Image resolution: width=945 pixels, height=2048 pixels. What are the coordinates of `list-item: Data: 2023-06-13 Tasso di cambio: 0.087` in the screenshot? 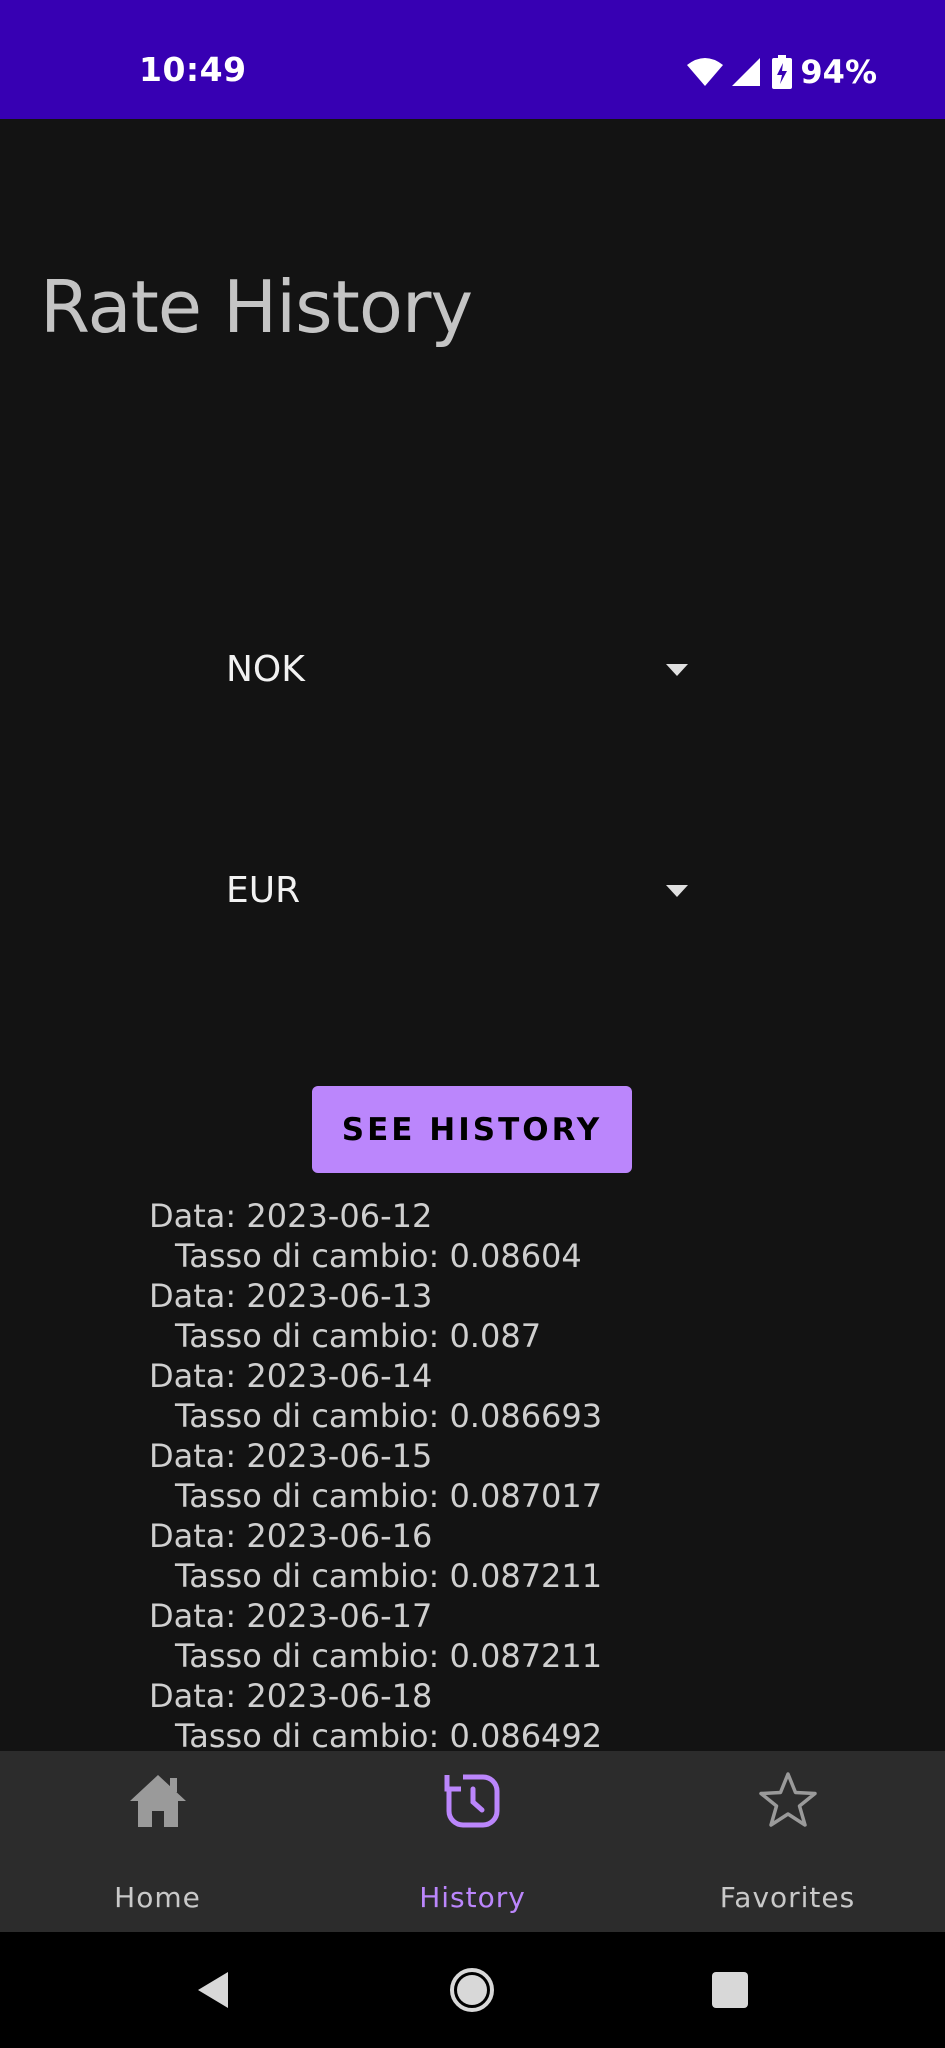 It's located at (499, 1316).